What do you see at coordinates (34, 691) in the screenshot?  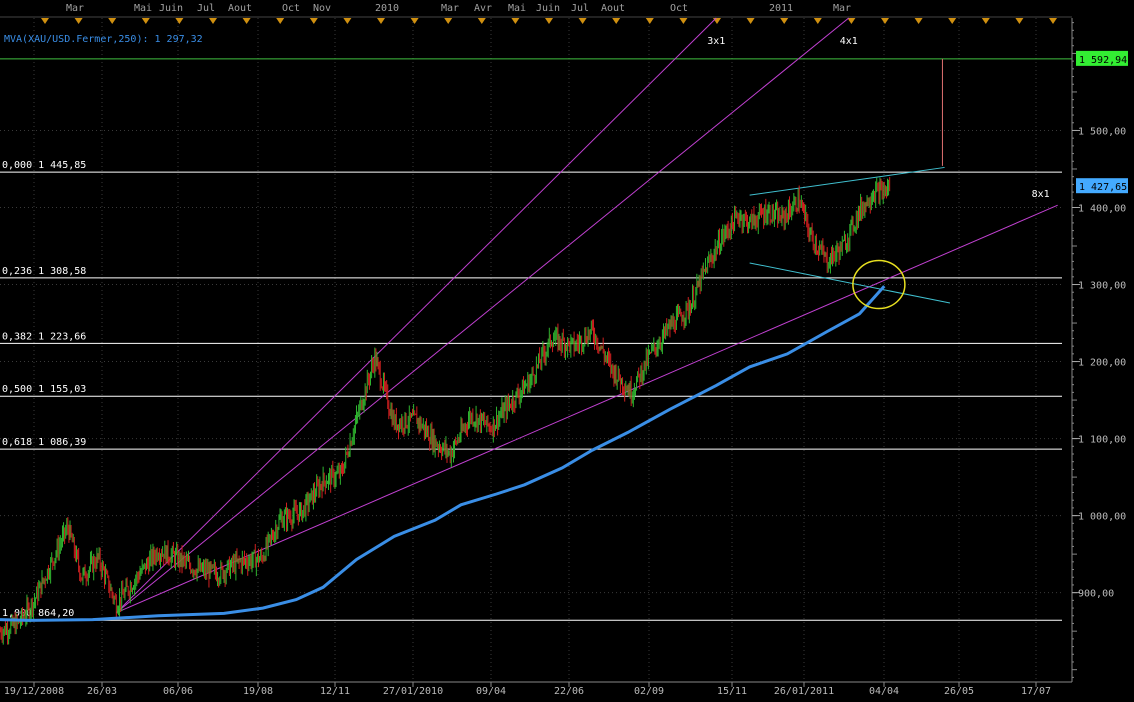 I see `x-tick-label: 19/12/2008` at bounding box center [34, 691].